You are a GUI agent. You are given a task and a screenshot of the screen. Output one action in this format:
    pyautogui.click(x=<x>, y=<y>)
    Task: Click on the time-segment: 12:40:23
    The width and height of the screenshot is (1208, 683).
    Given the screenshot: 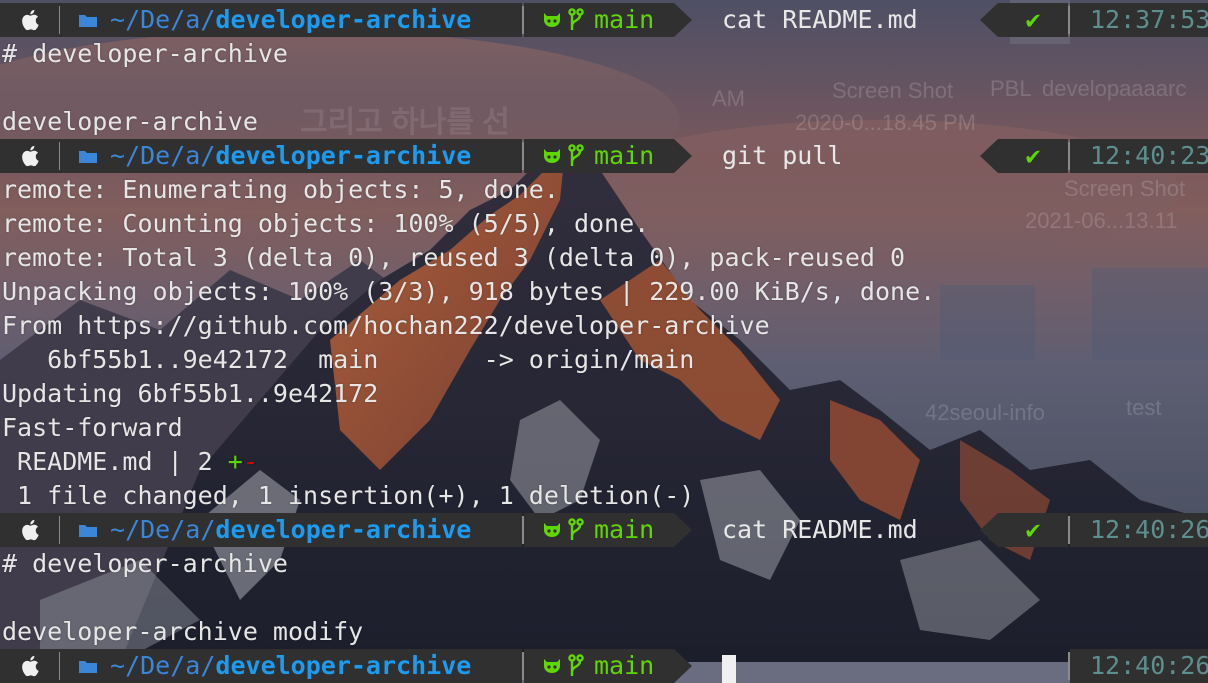 What is the action you would take?
    pyautogui.click(x=1139, y=156)
    